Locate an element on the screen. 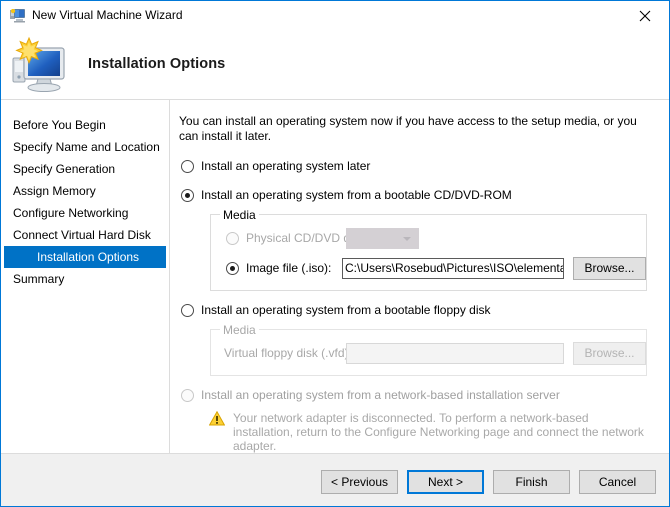  radio-icon-install-from-floppy is located at coordinates (187, 310).